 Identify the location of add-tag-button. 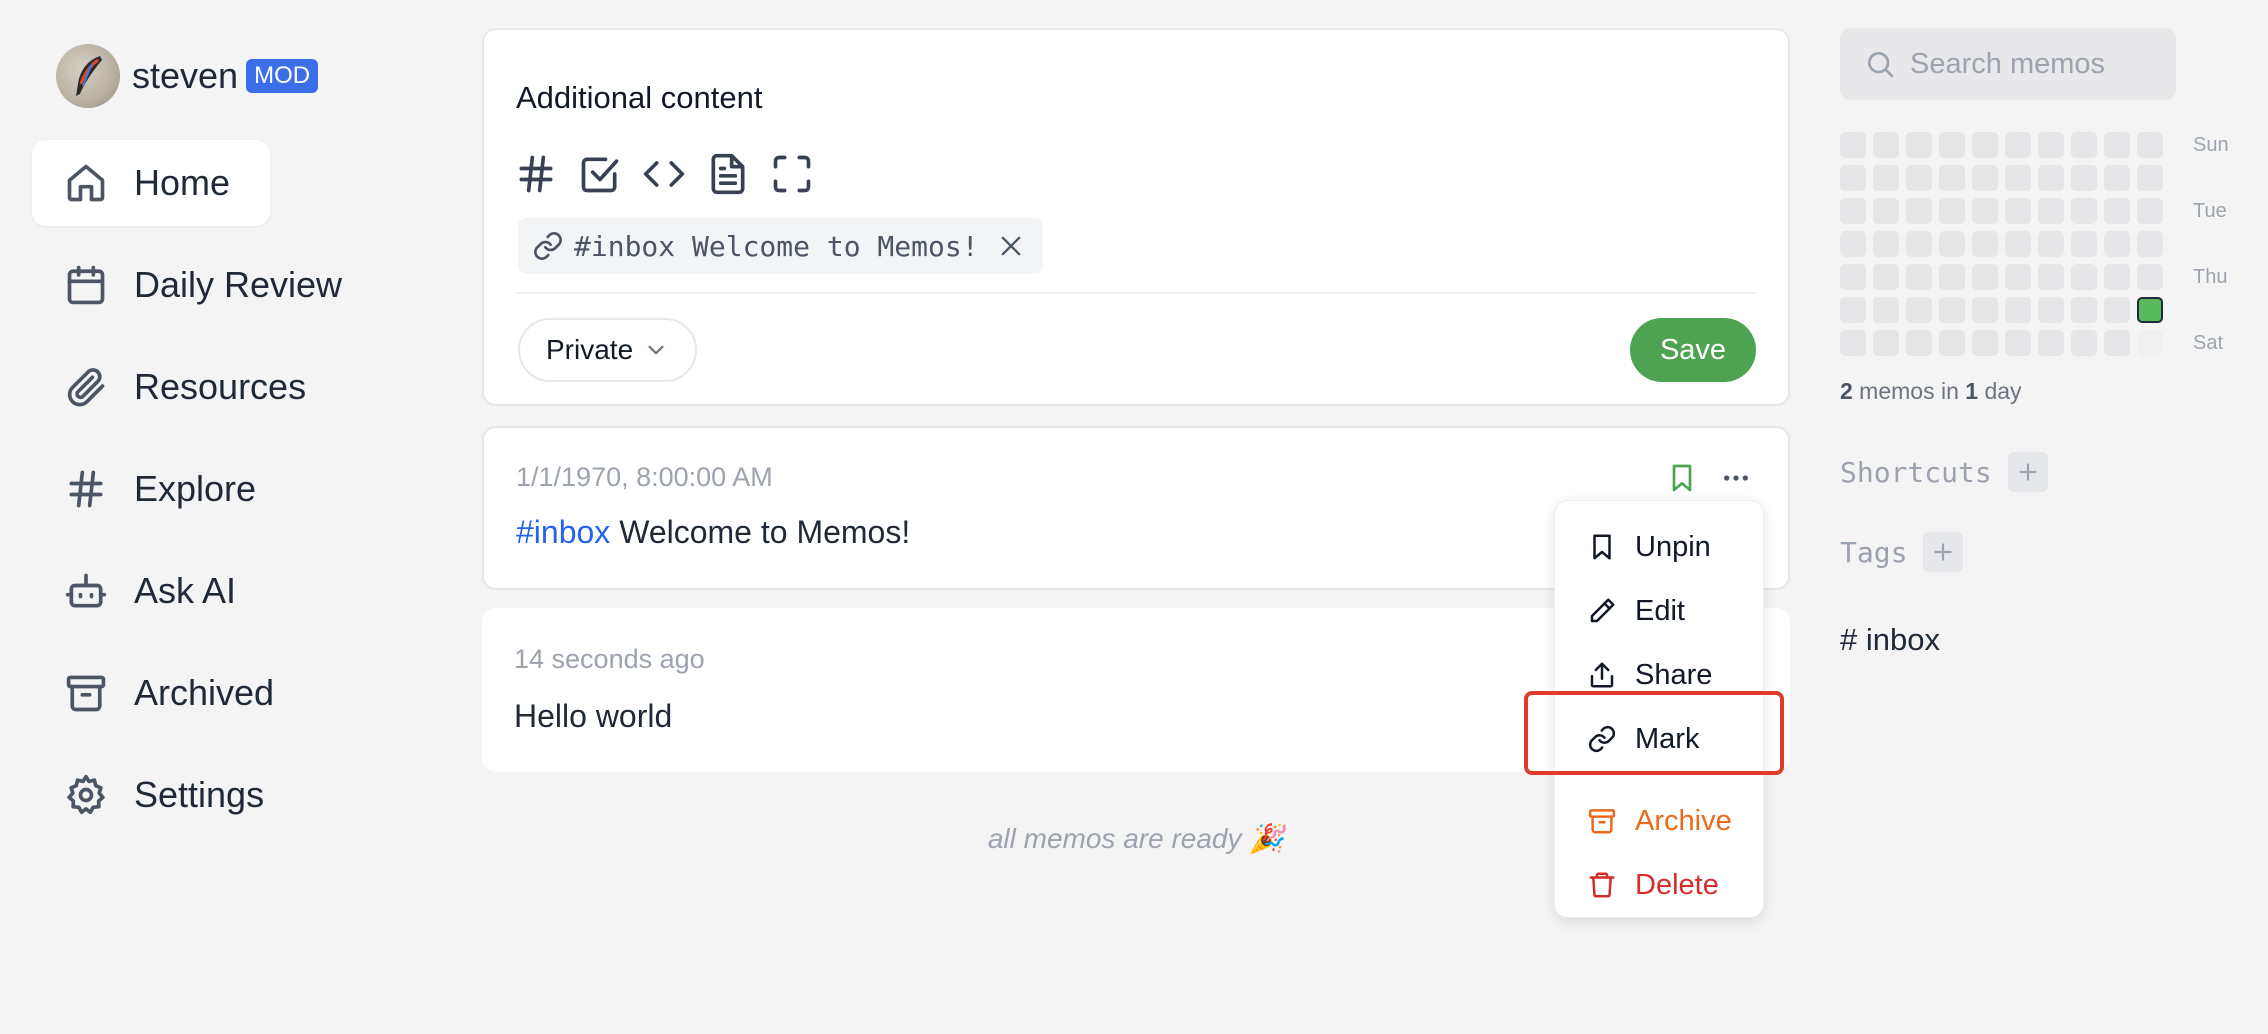
(1943, 552).